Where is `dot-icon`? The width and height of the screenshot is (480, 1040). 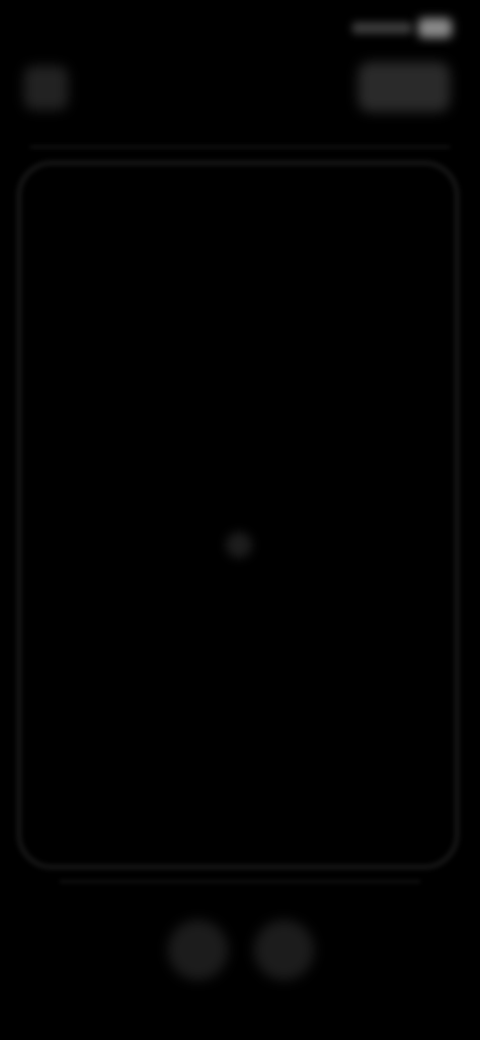 dot-icon is located at coordinates (239, 545).